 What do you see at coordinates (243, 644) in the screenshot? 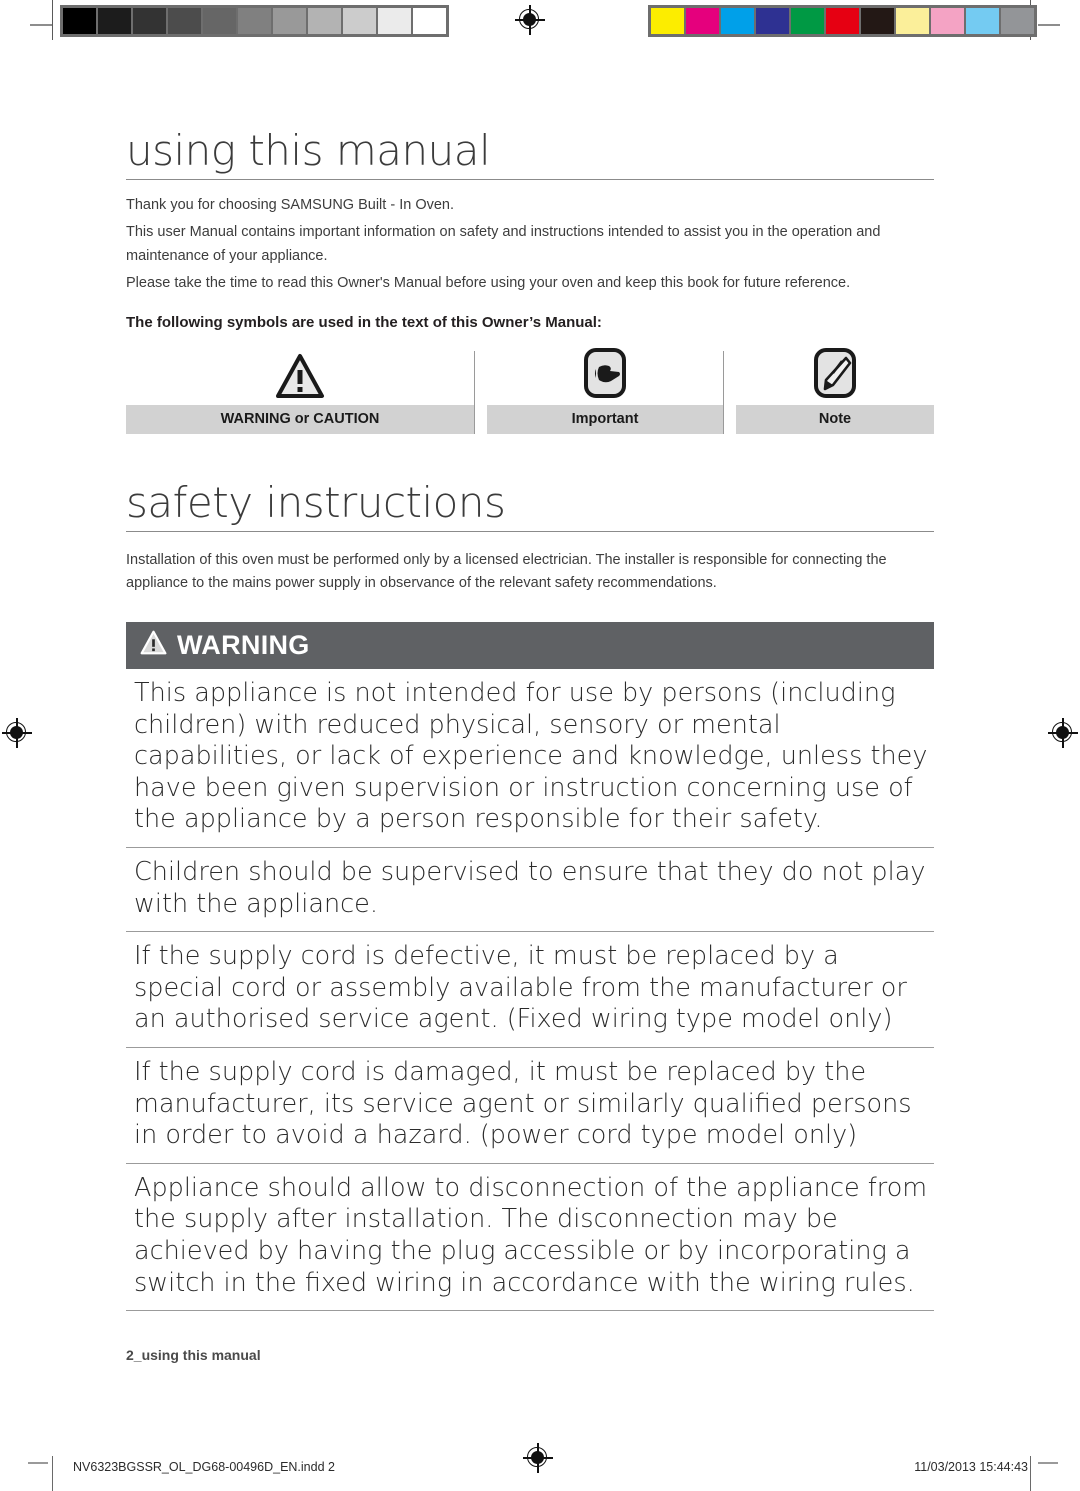
I see `warning-banner-label: WARNING` at bounding box center [243, 644].